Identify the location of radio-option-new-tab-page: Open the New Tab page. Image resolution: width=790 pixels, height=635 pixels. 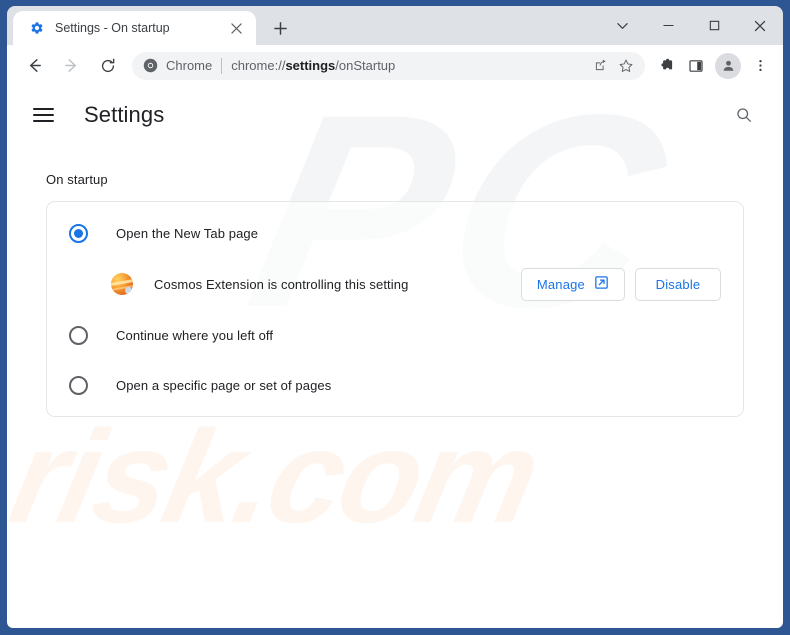
(395, 233).